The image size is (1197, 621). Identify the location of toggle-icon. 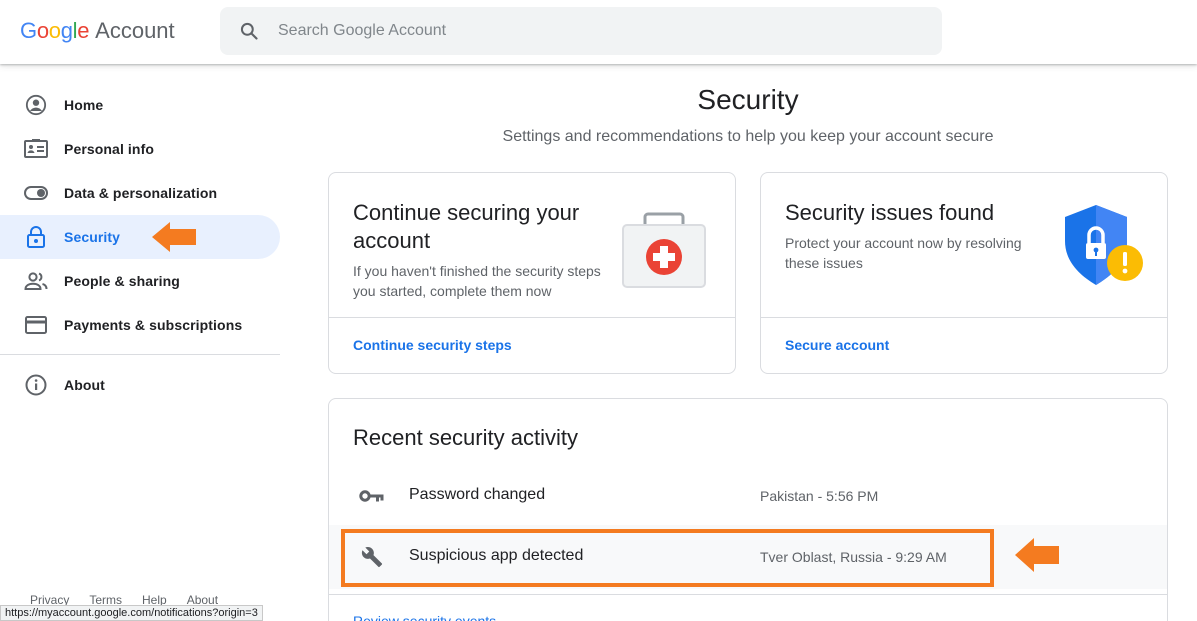
(36, 193).